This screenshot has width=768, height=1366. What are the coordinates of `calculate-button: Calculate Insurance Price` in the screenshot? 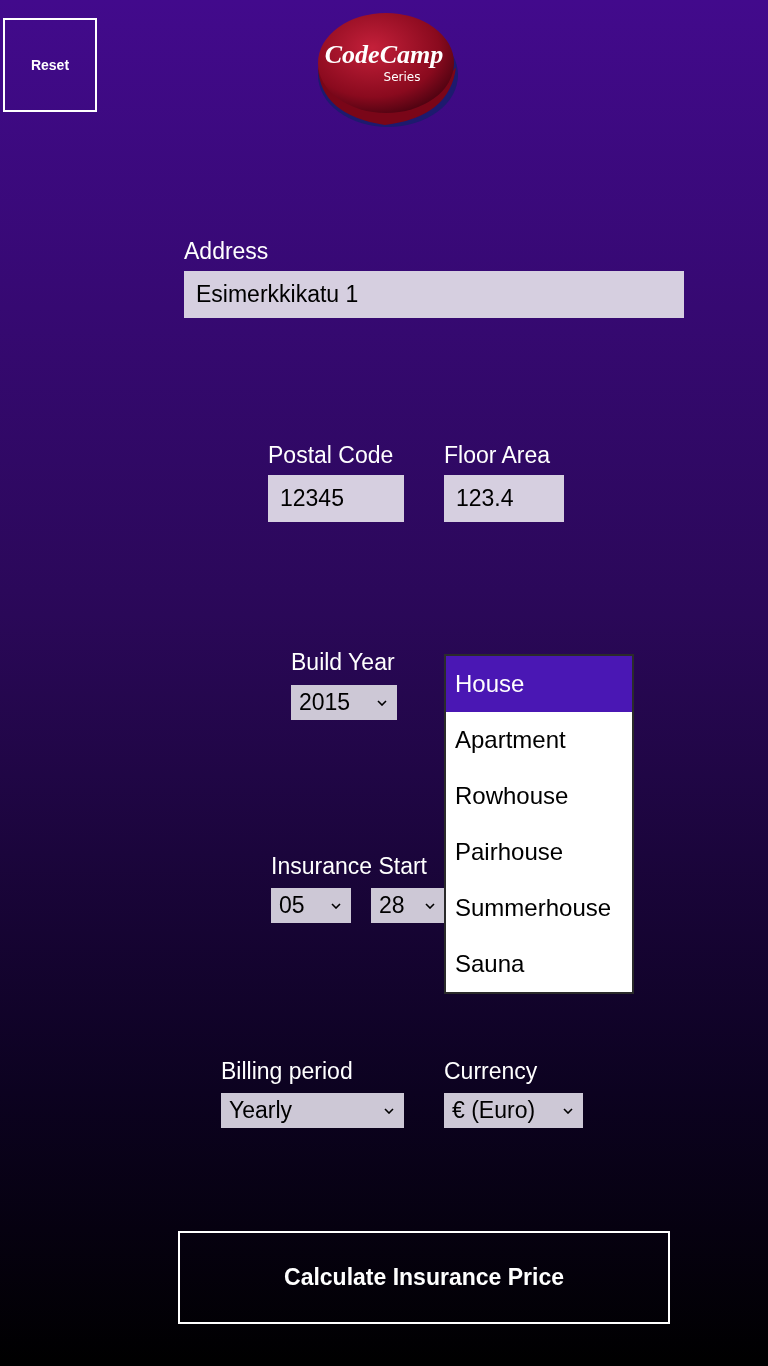 It's located at (424, 1277).